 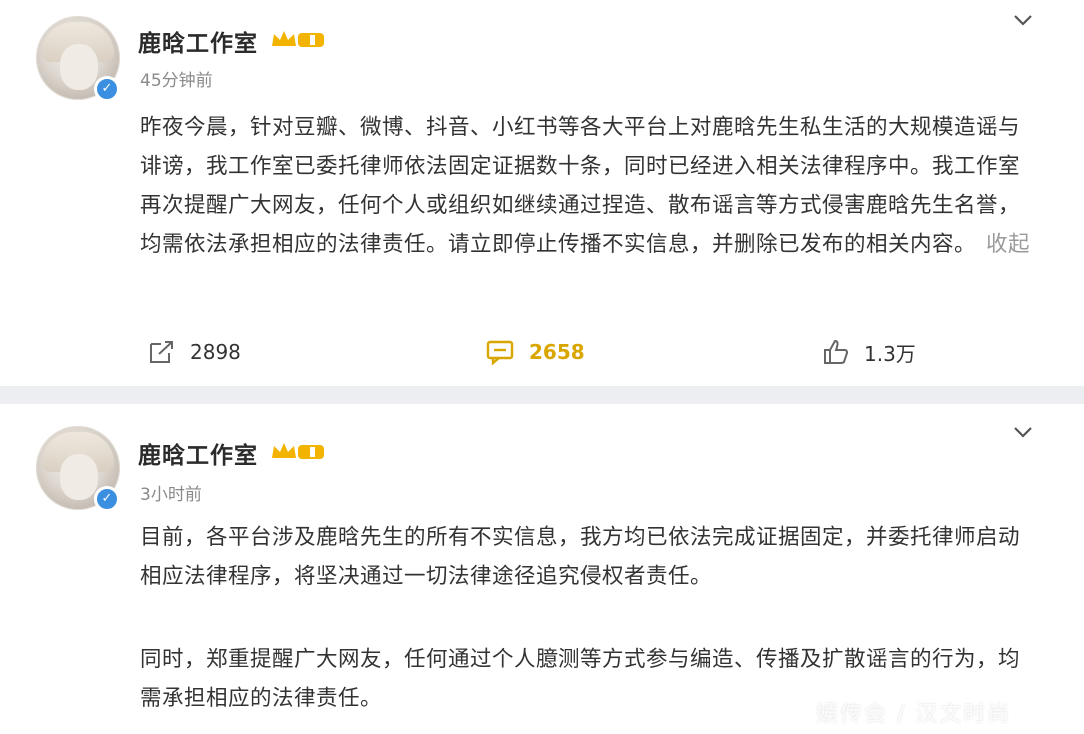 What do you see at coordinates (500, 352) in the screenshot?
I see `comment-icon` at bounding box center [500, 352].